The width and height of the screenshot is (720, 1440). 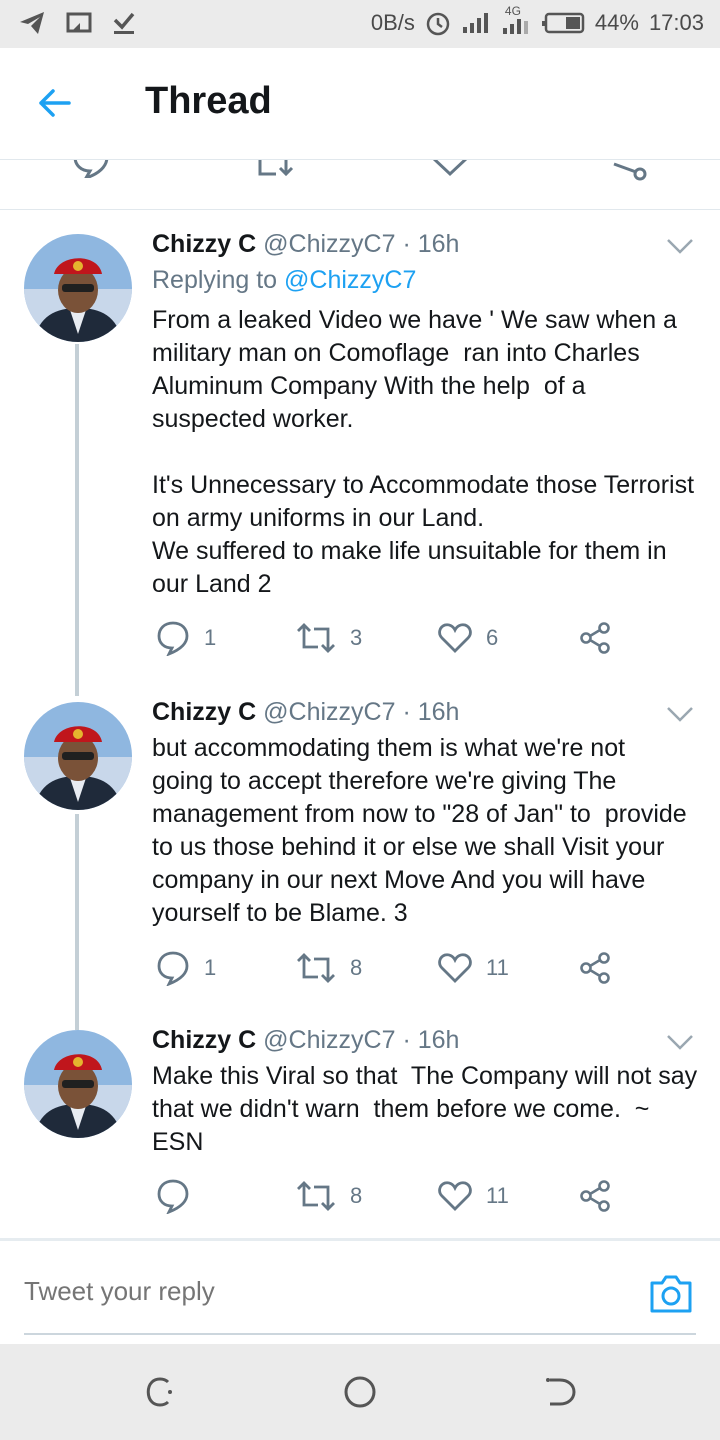 I want to click on signal-icon, so click(x=475, y=23).